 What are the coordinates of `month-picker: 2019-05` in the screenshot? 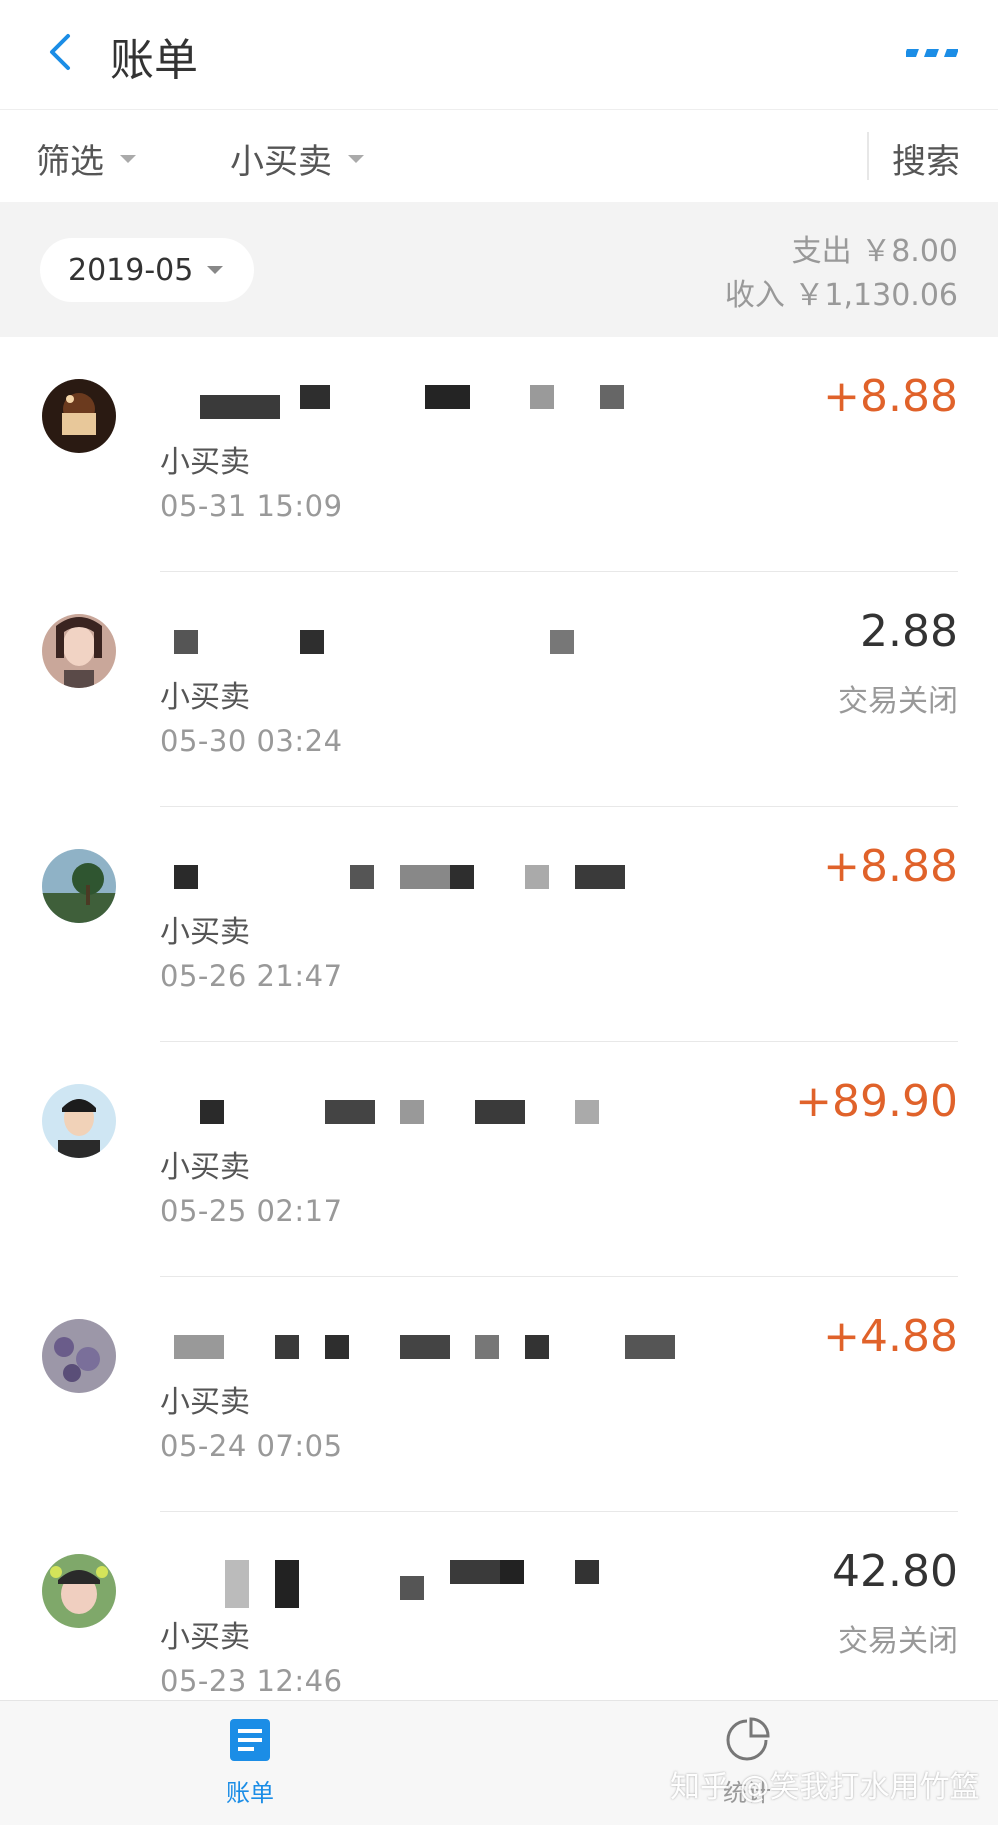 It's located at (147, 270).